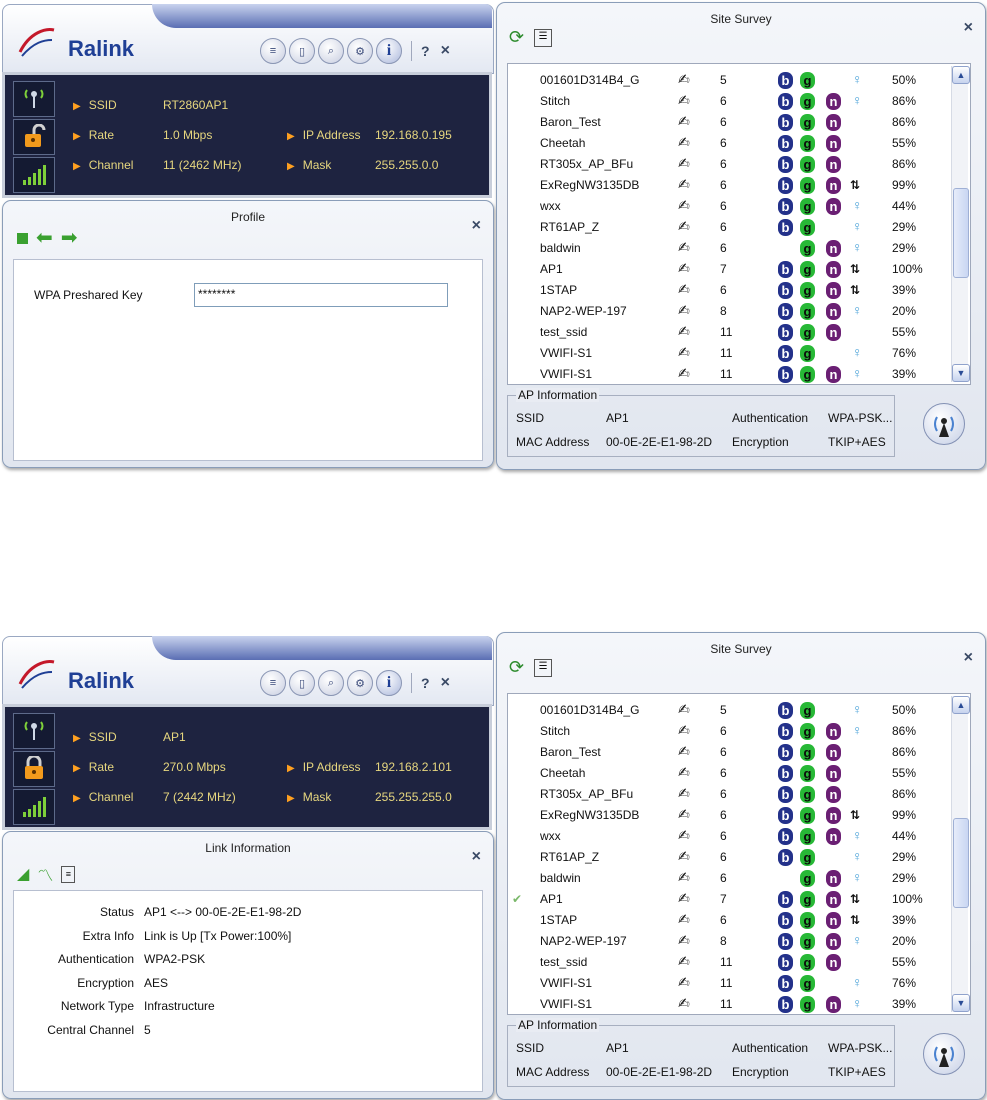 The width and height of the screenshot is (987, 1100). I want to click on antenna-icon, so click(34, 731).